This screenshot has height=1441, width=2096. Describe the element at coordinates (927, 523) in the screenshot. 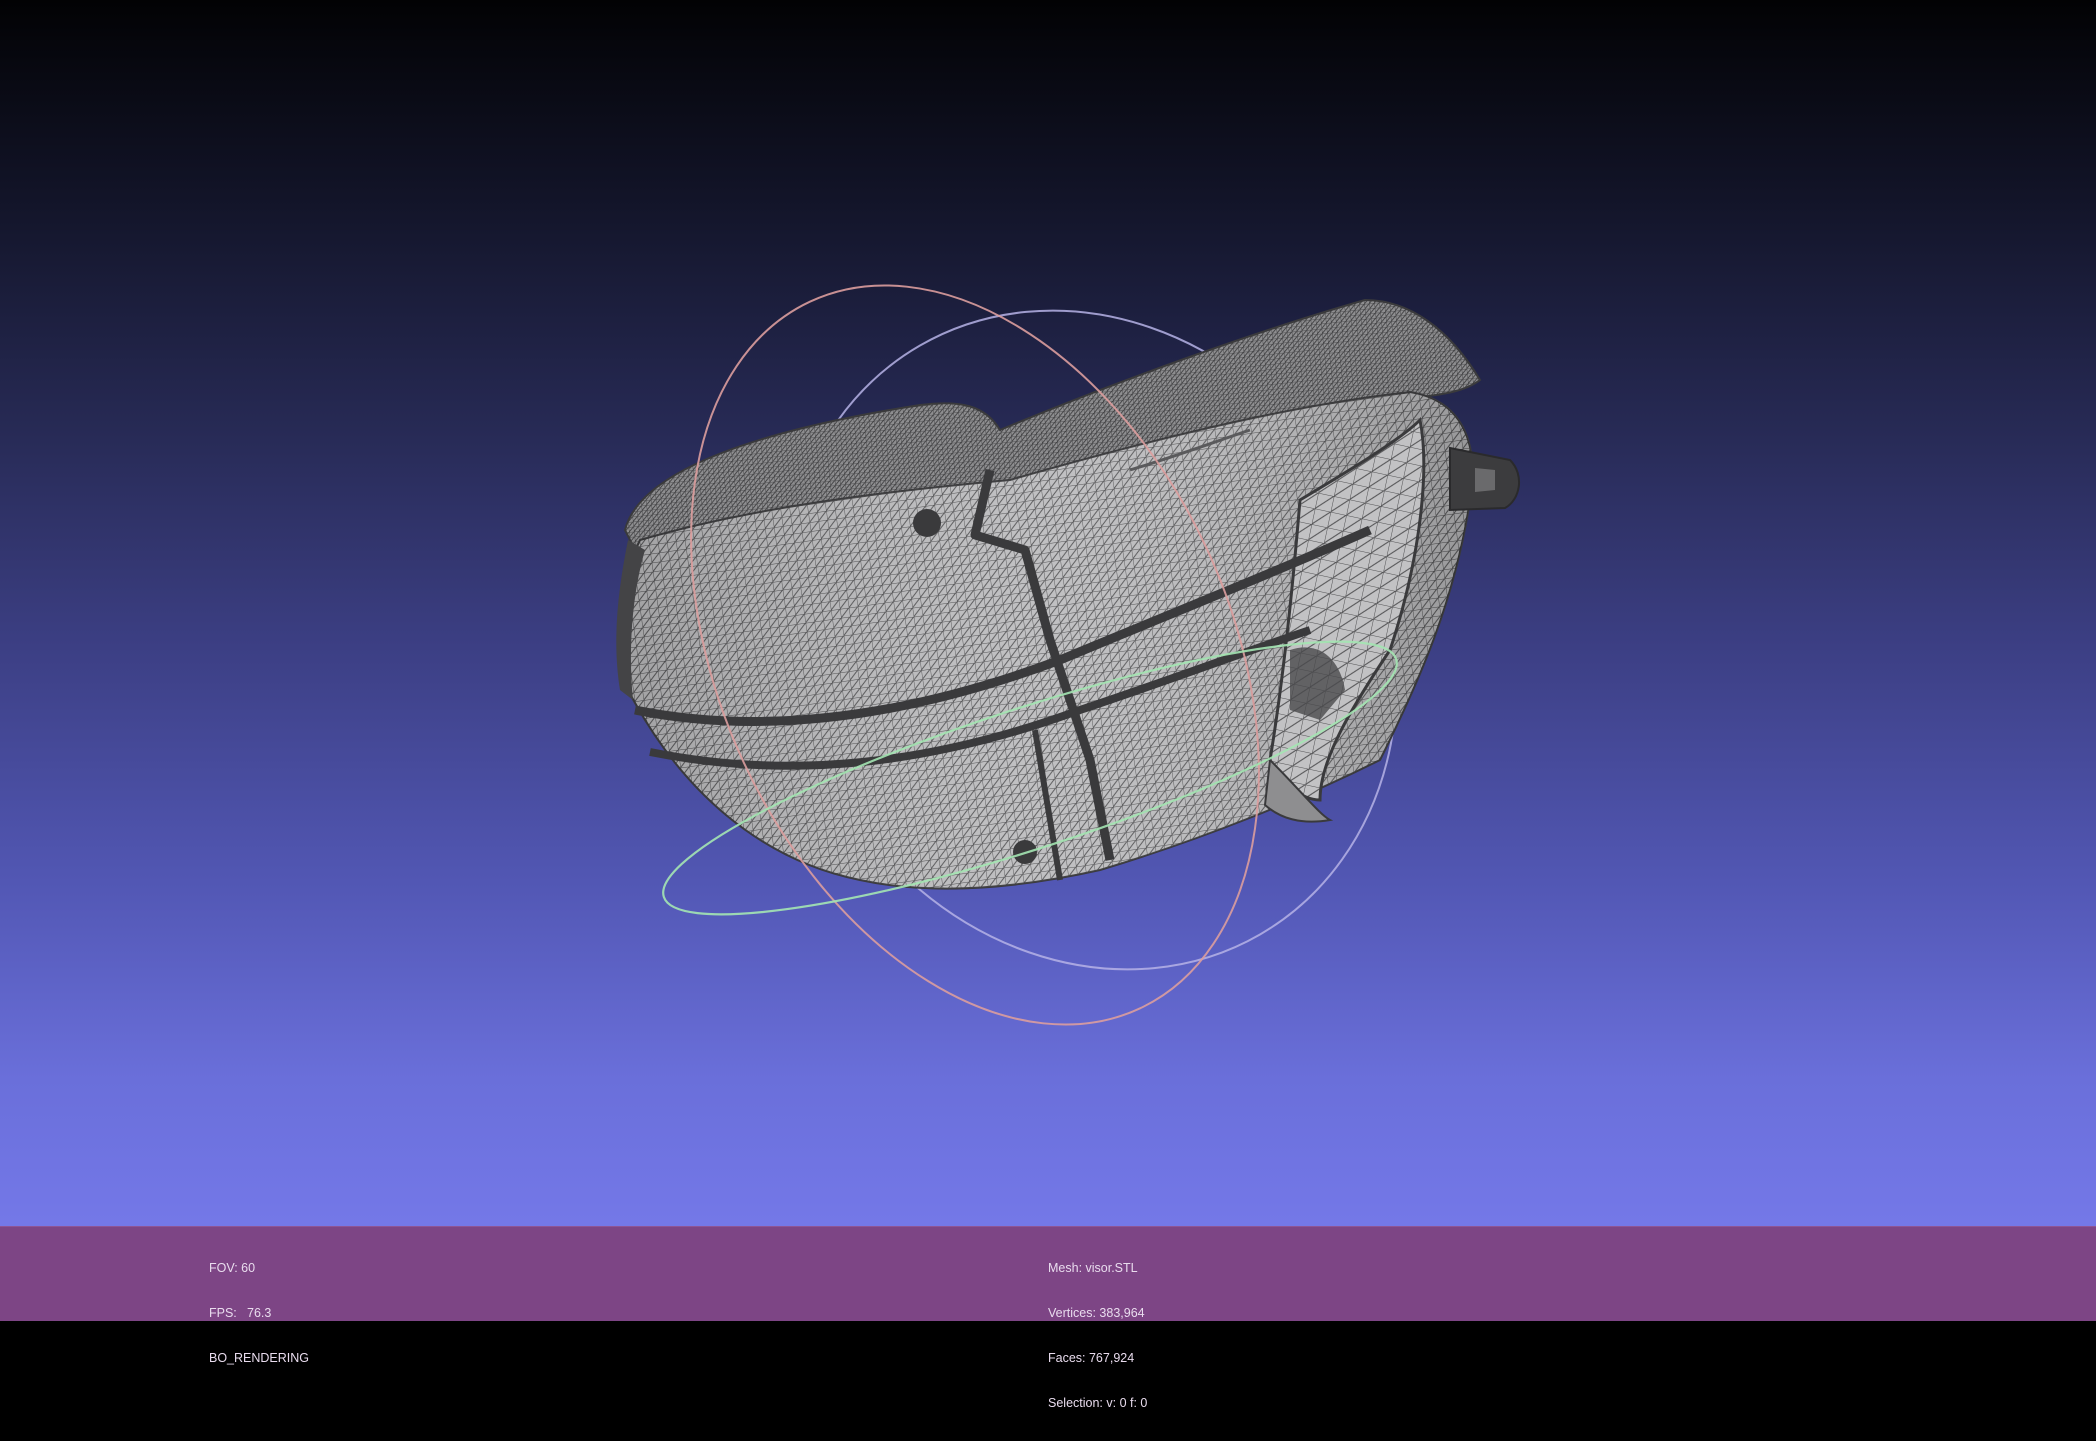

I see `visor-hole-top` at that location.